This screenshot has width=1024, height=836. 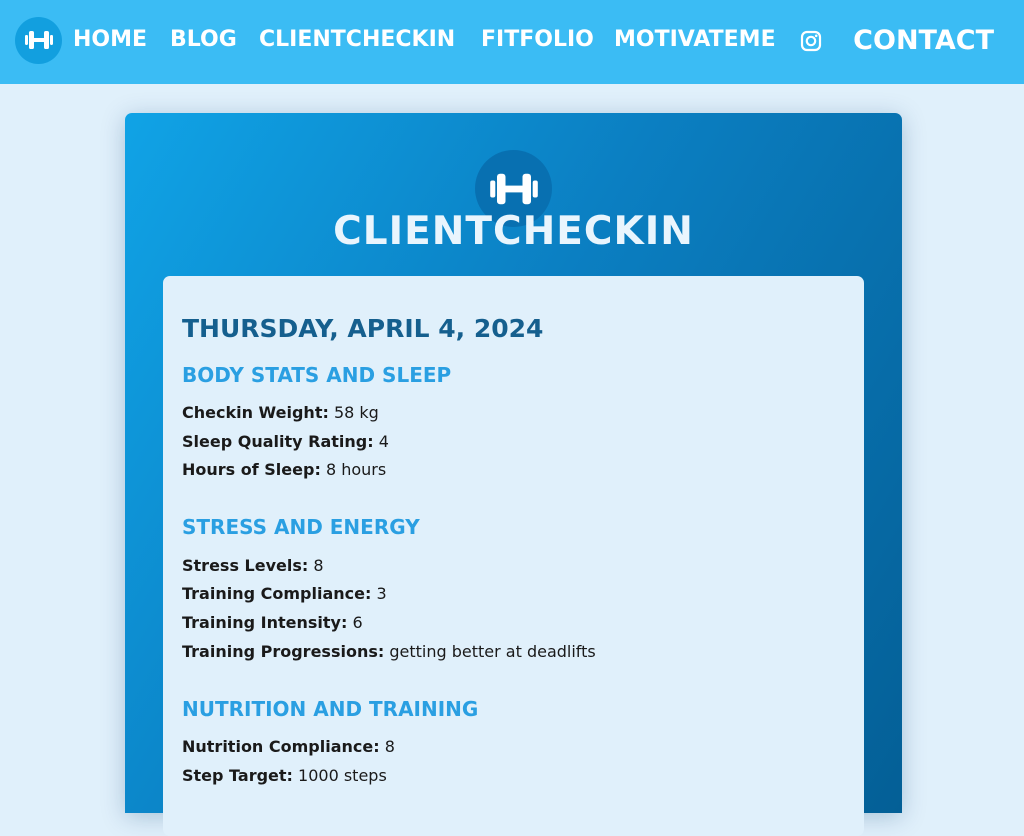 What do you see at coordinates (110, 40) in the screenshot?
I see `nav-link-home: HOME` at bounding box center [110, 40].